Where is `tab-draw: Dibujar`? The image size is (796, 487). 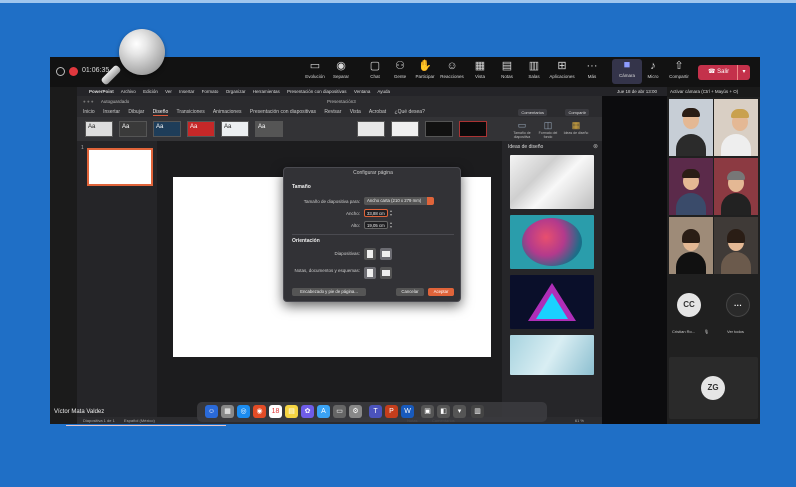
tab-draw: Dibujar is located at coordinates (136, 112).